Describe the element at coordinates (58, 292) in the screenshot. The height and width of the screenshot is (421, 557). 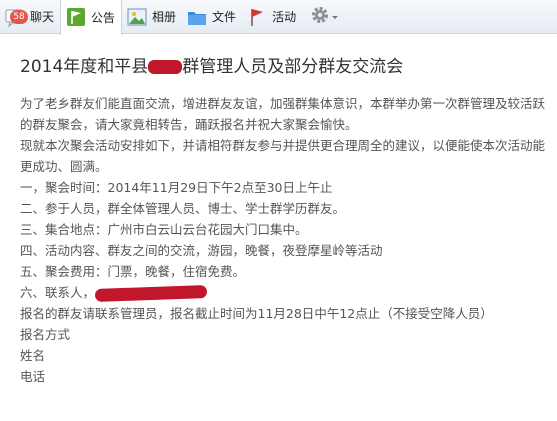
I see `contact-label: 六、联系人，` at that location.